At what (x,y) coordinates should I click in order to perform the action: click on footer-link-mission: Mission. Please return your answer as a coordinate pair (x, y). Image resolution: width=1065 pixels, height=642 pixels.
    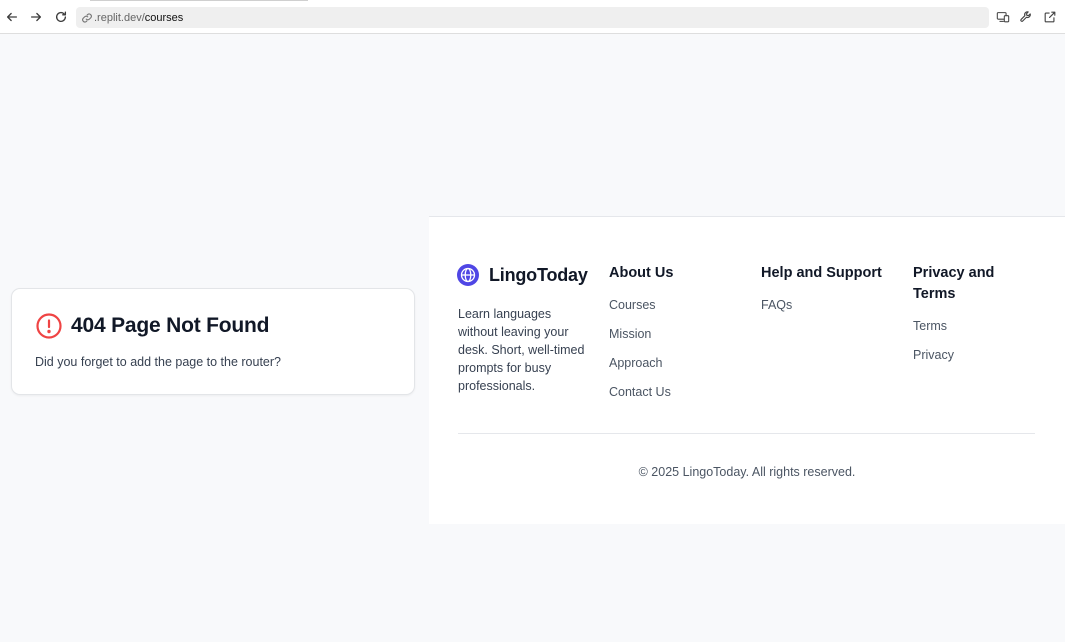
    Looking at the image, I should click on (679, 341).